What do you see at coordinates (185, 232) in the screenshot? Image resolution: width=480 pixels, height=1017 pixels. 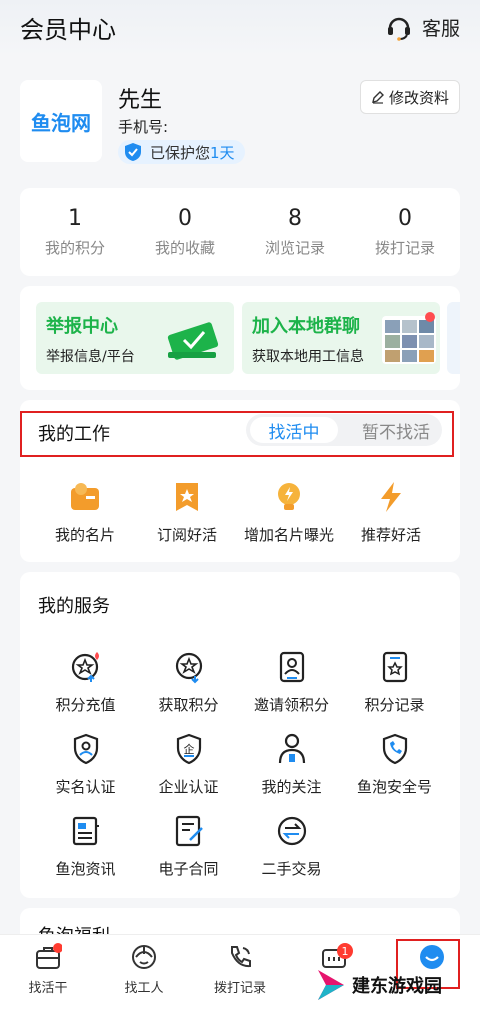 I see `stat-favorites: 0 我的收藏` at bounding box center [185, 232].